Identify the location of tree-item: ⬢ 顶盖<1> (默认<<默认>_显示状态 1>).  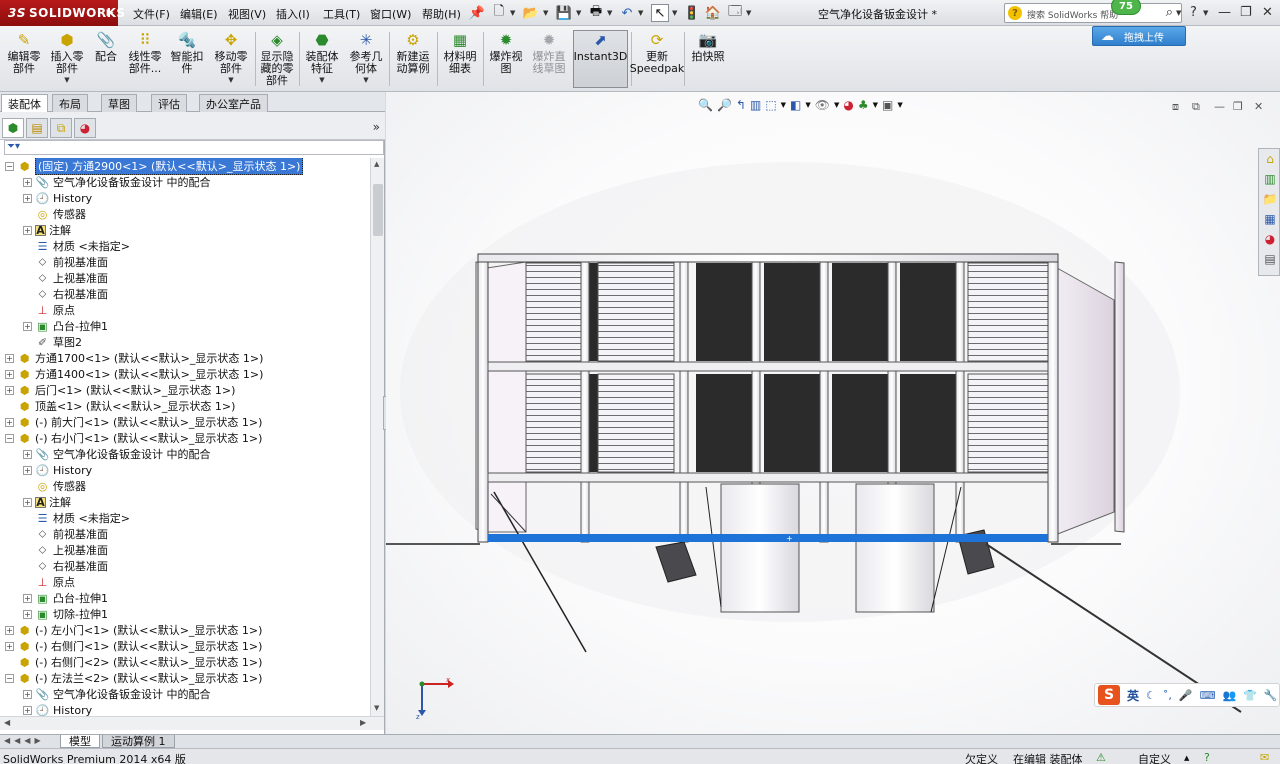
(120, 406).